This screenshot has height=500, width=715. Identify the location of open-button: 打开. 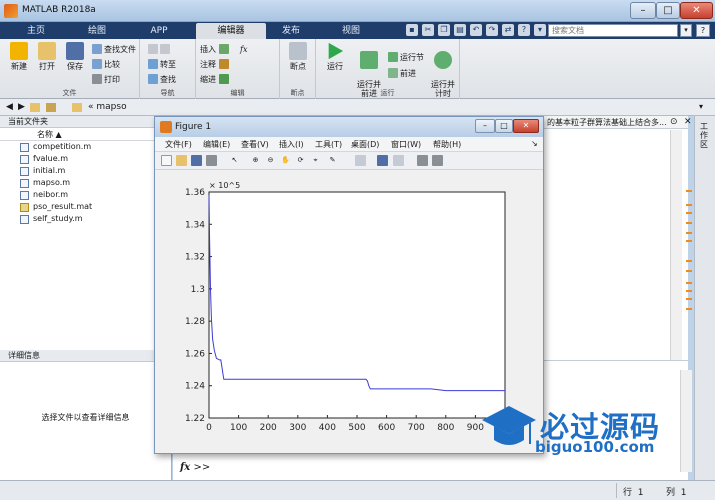
(47, 56).